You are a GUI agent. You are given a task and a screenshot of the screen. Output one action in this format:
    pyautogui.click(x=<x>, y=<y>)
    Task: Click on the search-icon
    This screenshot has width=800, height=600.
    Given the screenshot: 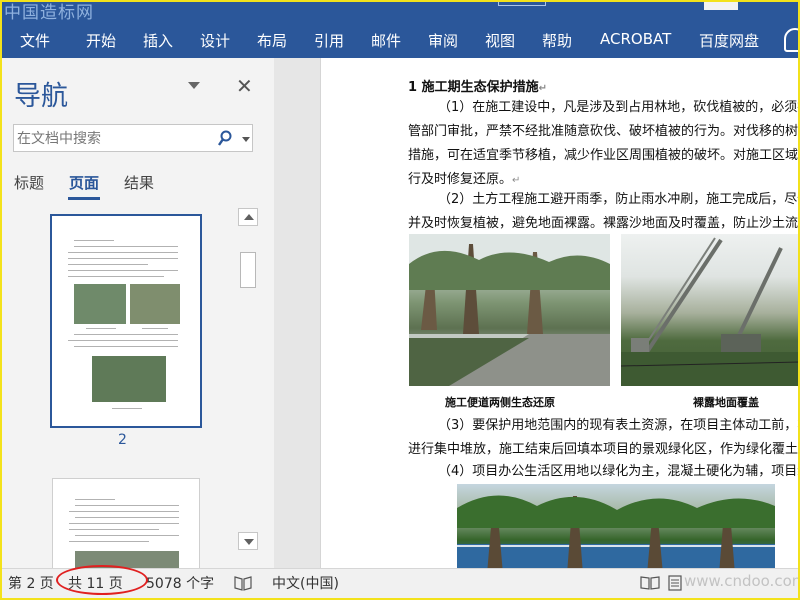 What is the action you would take?
    pyautogui.click(x=225, y=139)
    